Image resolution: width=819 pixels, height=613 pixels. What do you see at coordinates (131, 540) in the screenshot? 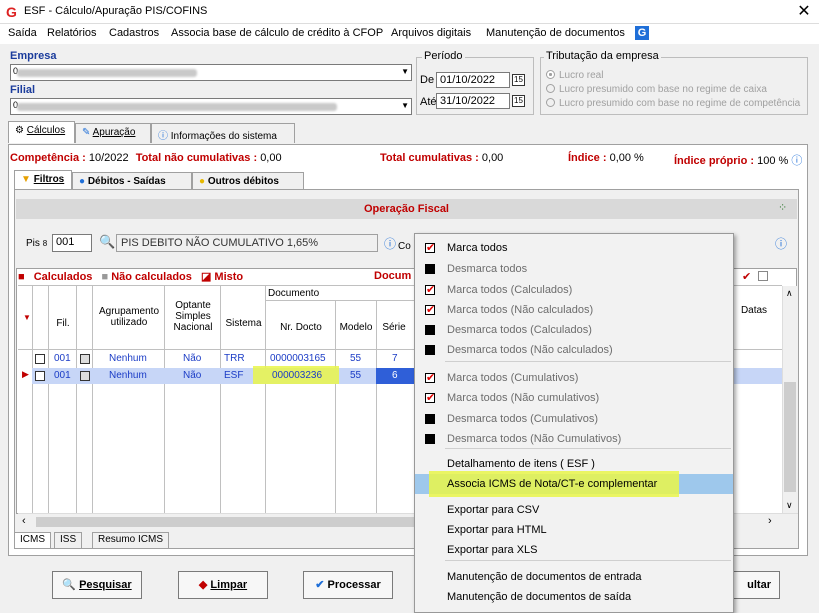
I see `tab-resumo-icms: Resumo ICMS` at bounding box center [131, 540].